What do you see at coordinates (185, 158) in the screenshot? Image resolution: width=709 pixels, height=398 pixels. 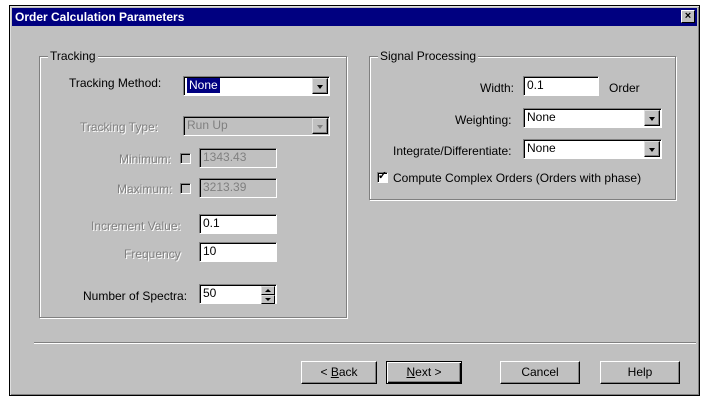 I see `minimum-checkbox` at bounding box center [185, 158].